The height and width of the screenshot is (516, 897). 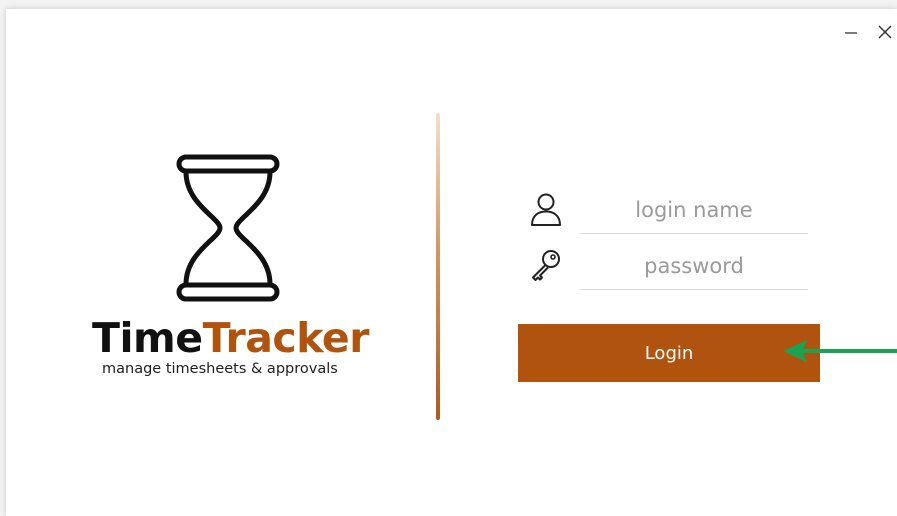 I want to click on password-underline, so click(x=694, y=289).